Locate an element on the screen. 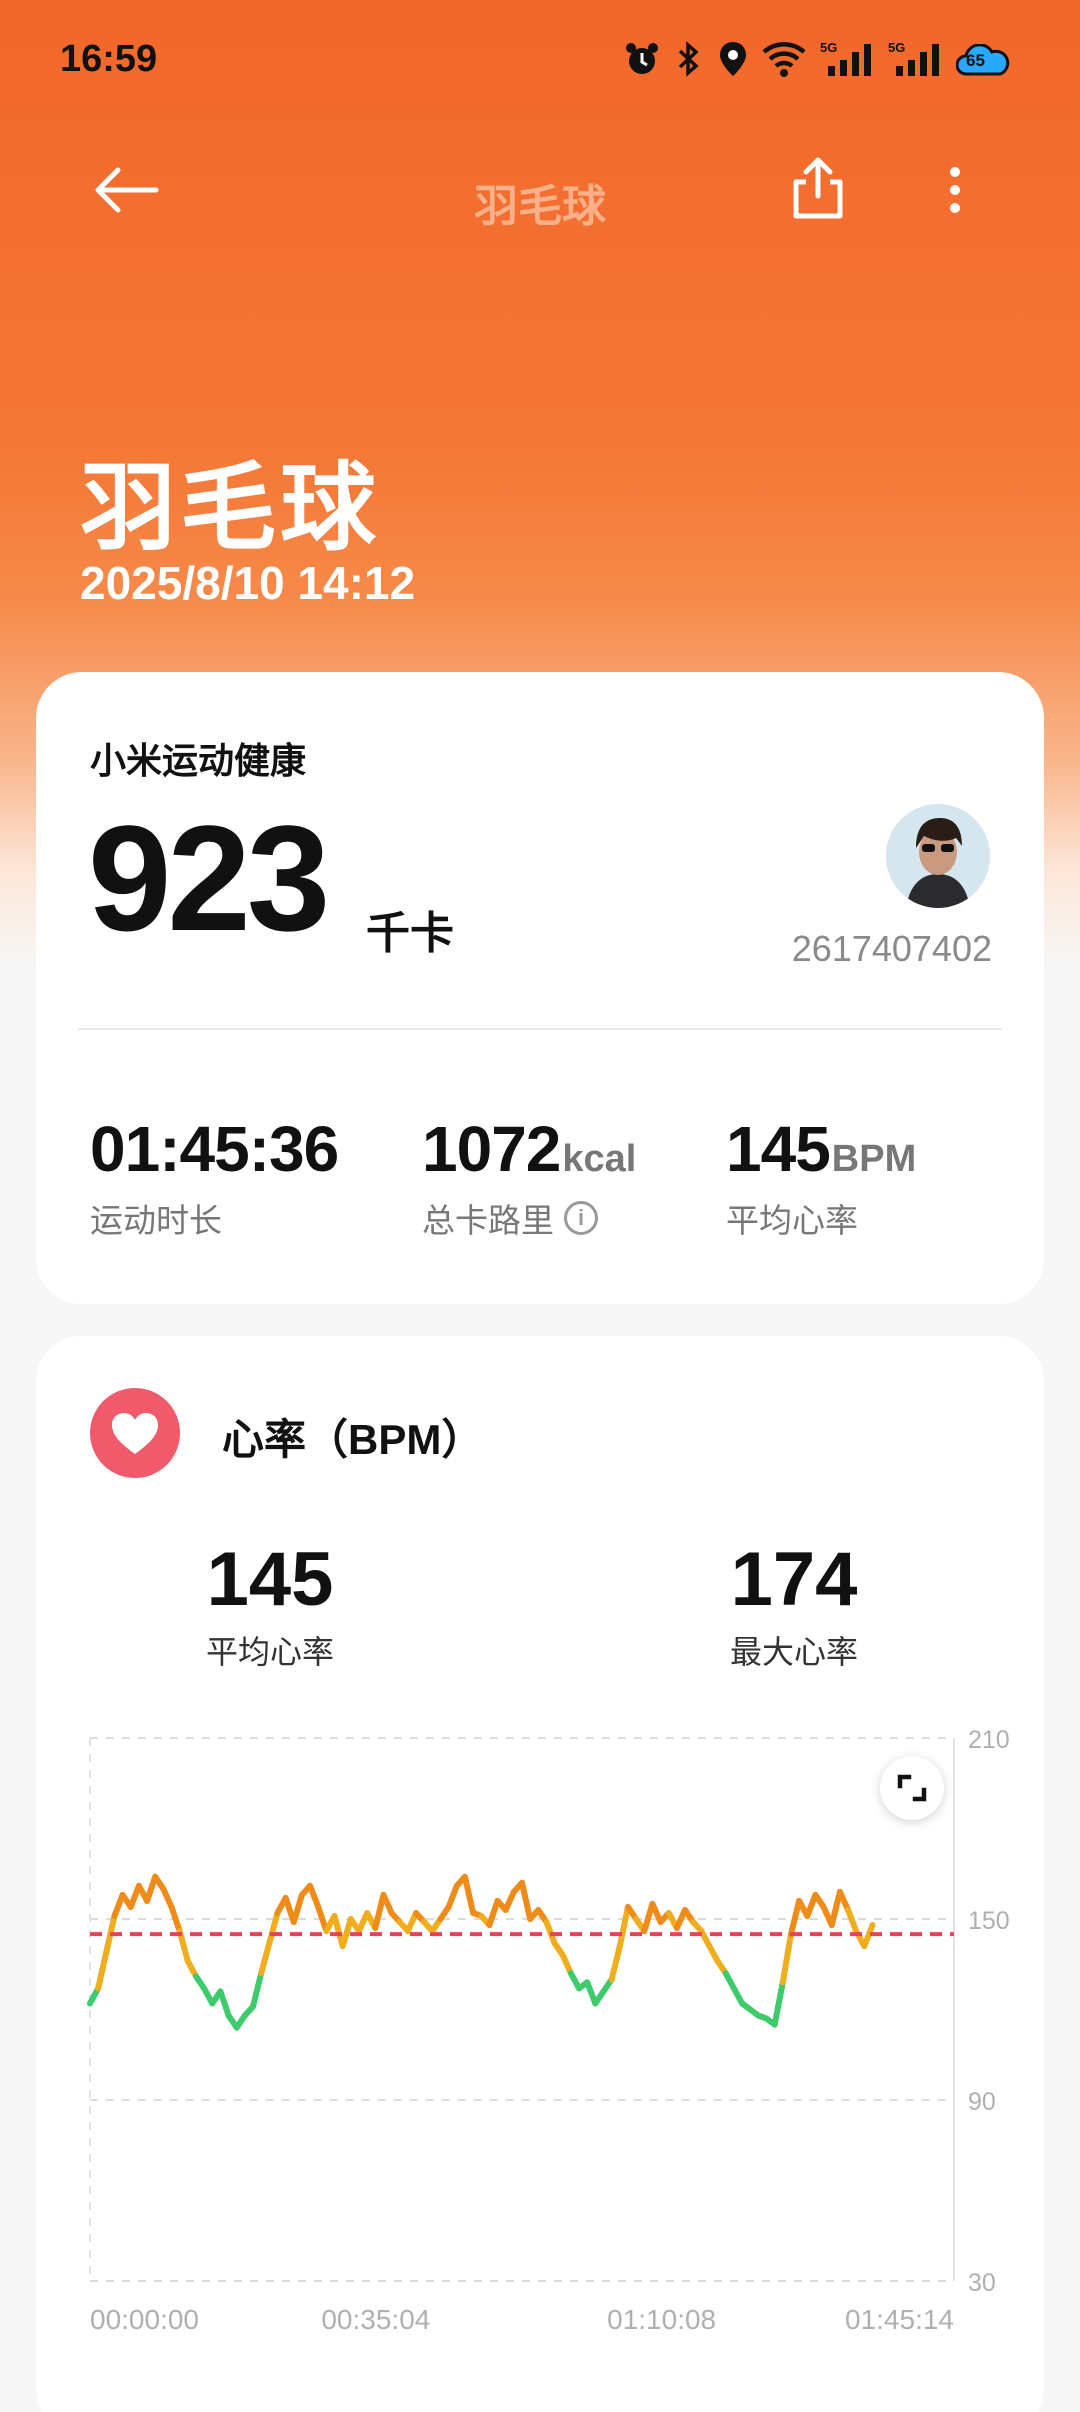 The image size is (1080, 2412). stat-total-calories: 1072kcal 总卡路里 i is located at coordinates (529, 1177).